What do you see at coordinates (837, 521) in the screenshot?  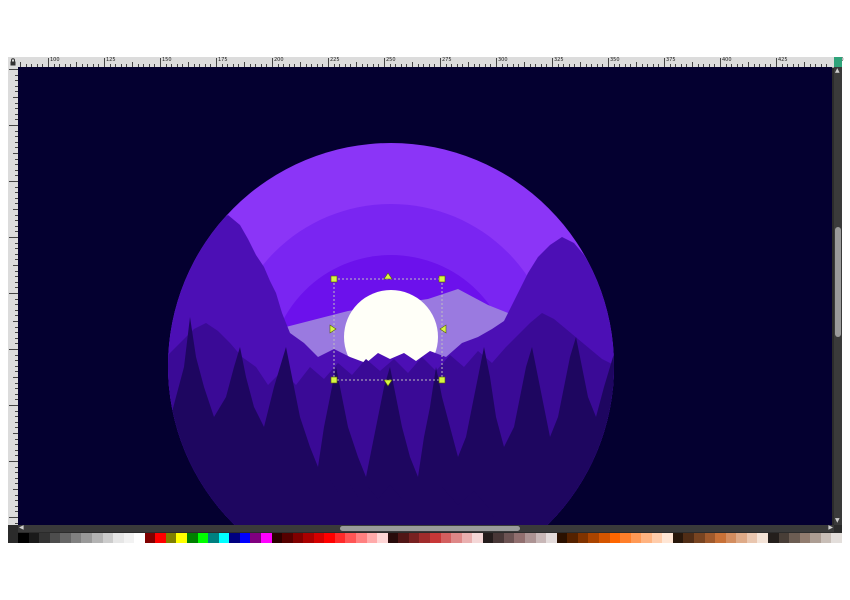 I see `scroll-down-arrow-icon: ▼` at bounding box center [837, 521].